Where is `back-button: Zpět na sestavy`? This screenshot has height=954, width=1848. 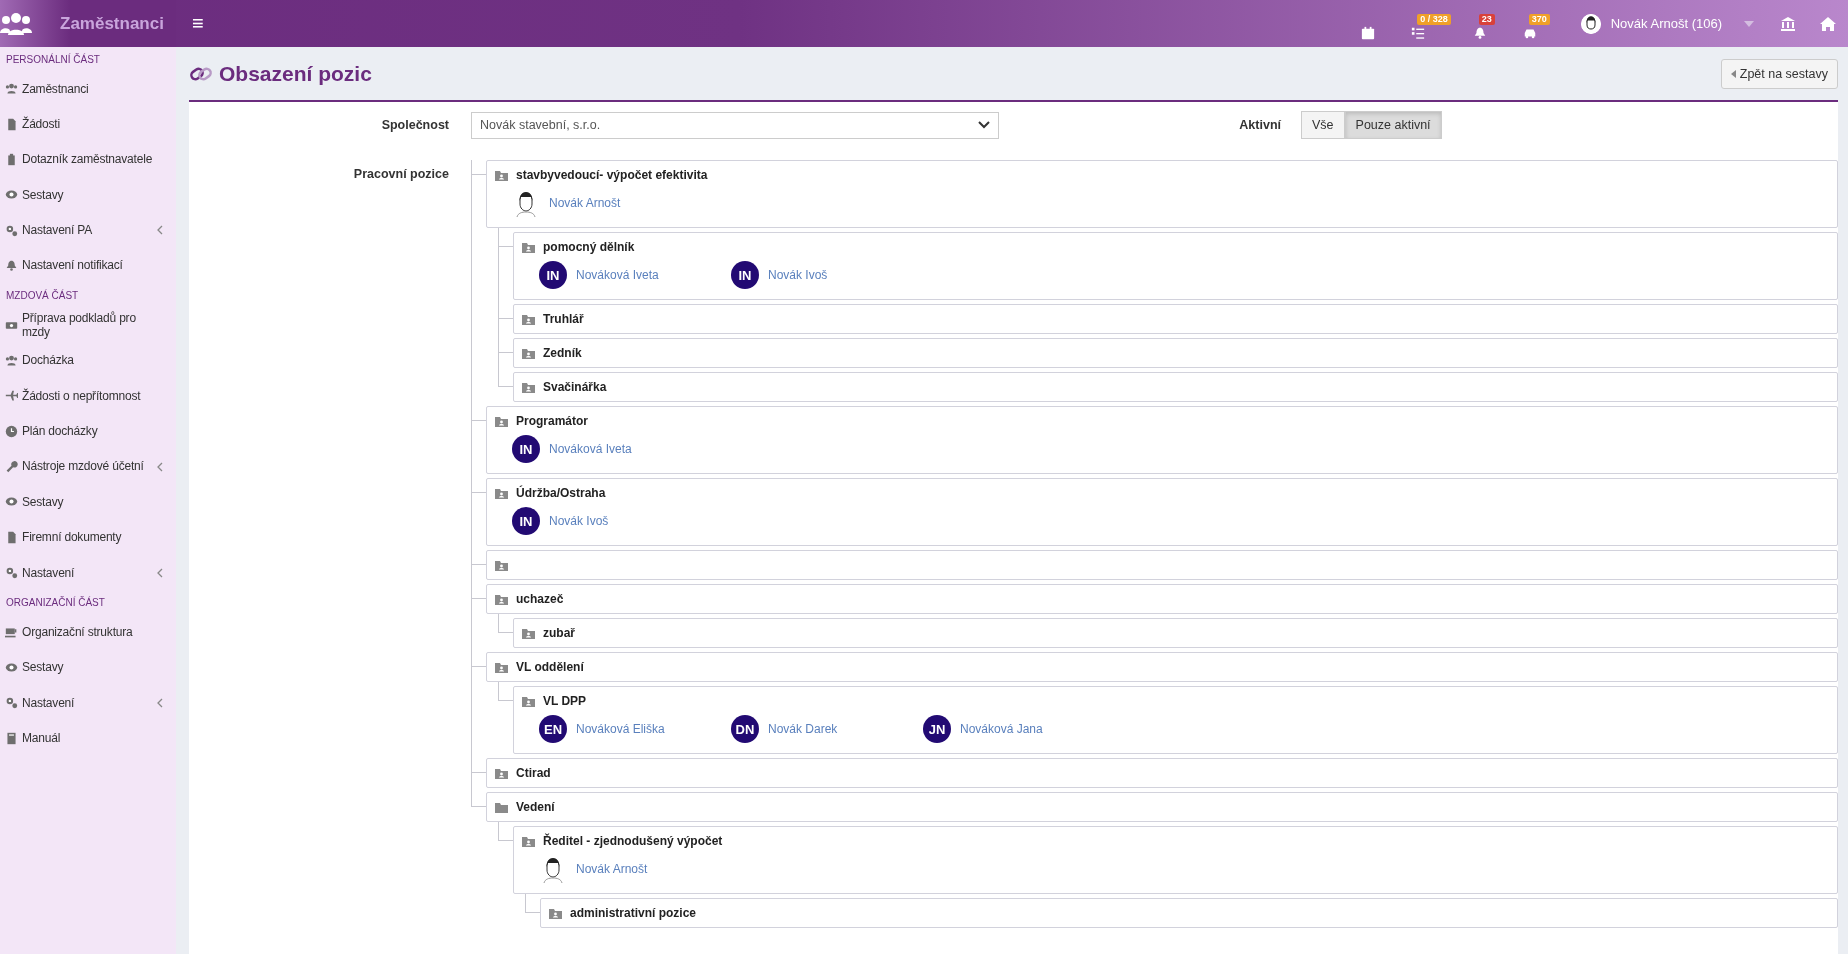 back-button: Zpět na sestavy is located at coordinates (1779, 74).